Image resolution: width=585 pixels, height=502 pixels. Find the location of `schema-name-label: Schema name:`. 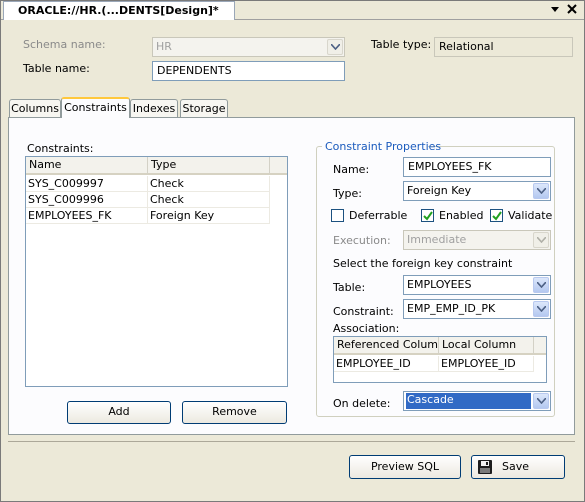

schema-name-label: Schema name: is located at coordinates (64, 44).